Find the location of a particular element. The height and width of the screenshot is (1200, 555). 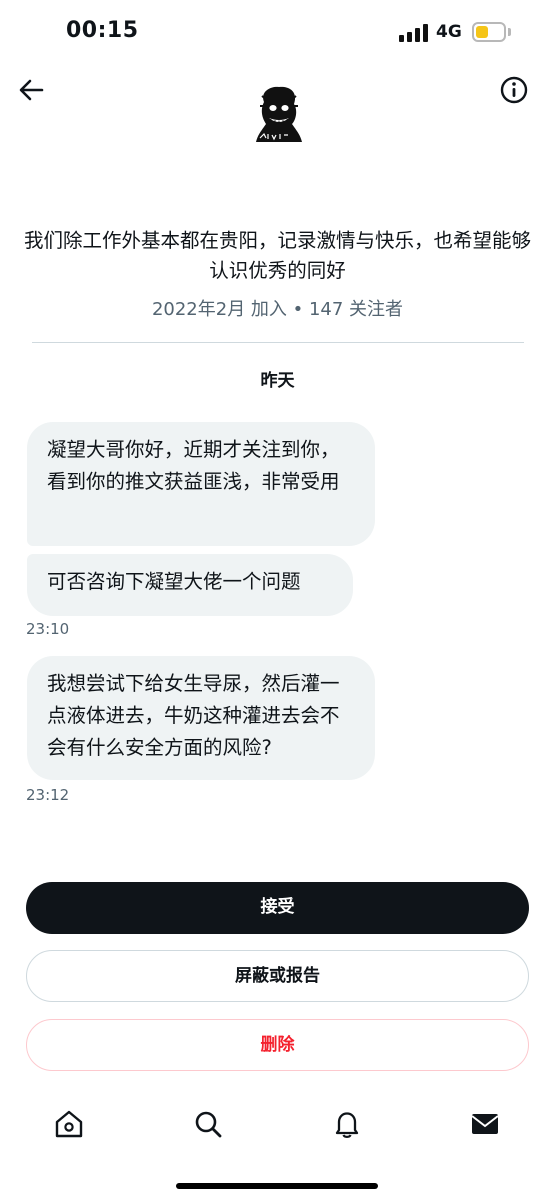

mail-icon is located at coordinates (485, 1124).